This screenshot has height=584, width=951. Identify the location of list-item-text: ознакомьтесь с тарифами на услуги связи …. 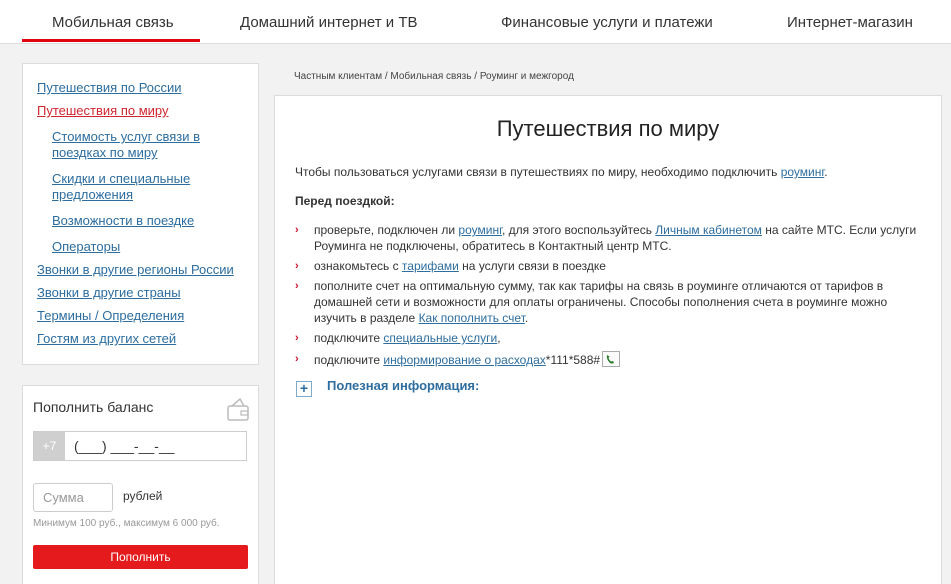
(619, 266).